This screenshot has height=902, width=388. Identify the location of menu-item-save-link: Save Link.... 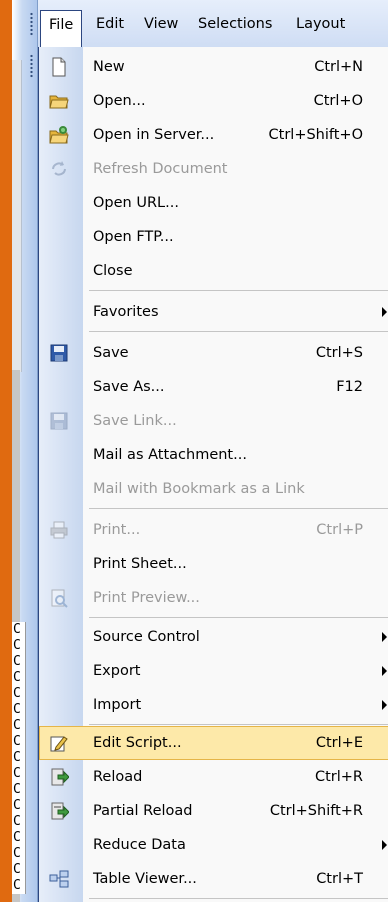
(213, 421).